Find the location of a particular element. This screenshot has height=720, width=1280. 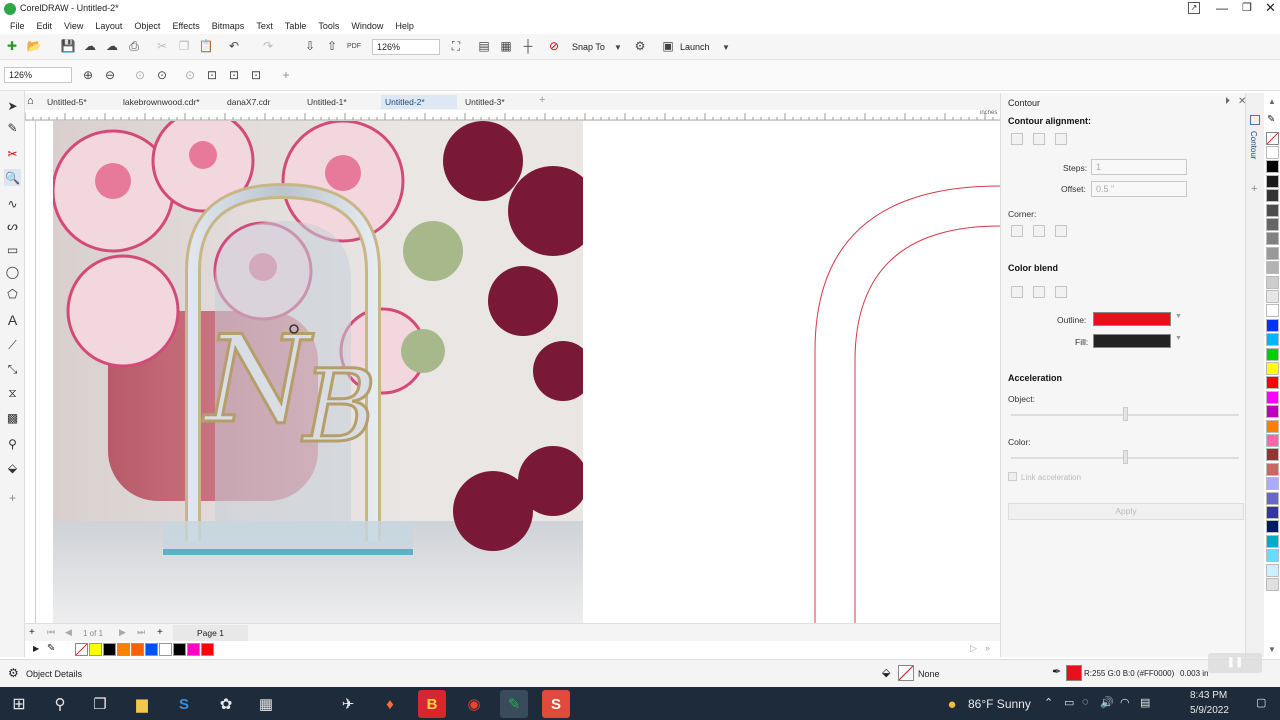

link-acceleration-checkbox is located at coordinates (1012, 476).